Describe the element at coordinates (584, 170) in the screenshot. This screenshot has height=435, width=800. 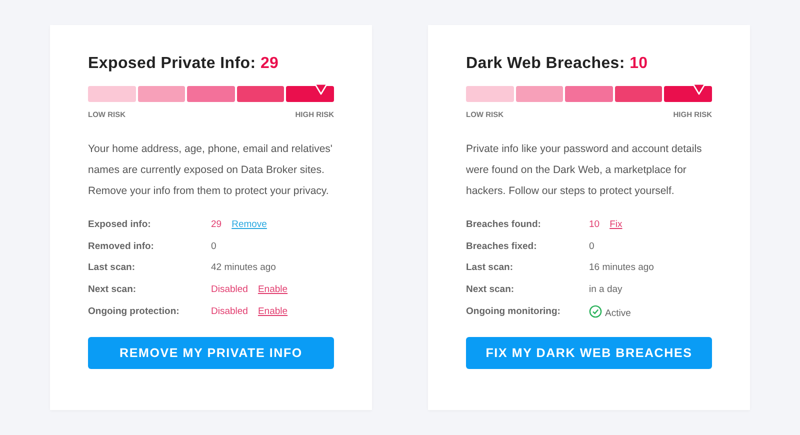
I see `description-text: Private info like your password and account details were found on the Dark Web, a marketplace for hackers. Follow our steps to protect yourself.` at that location.